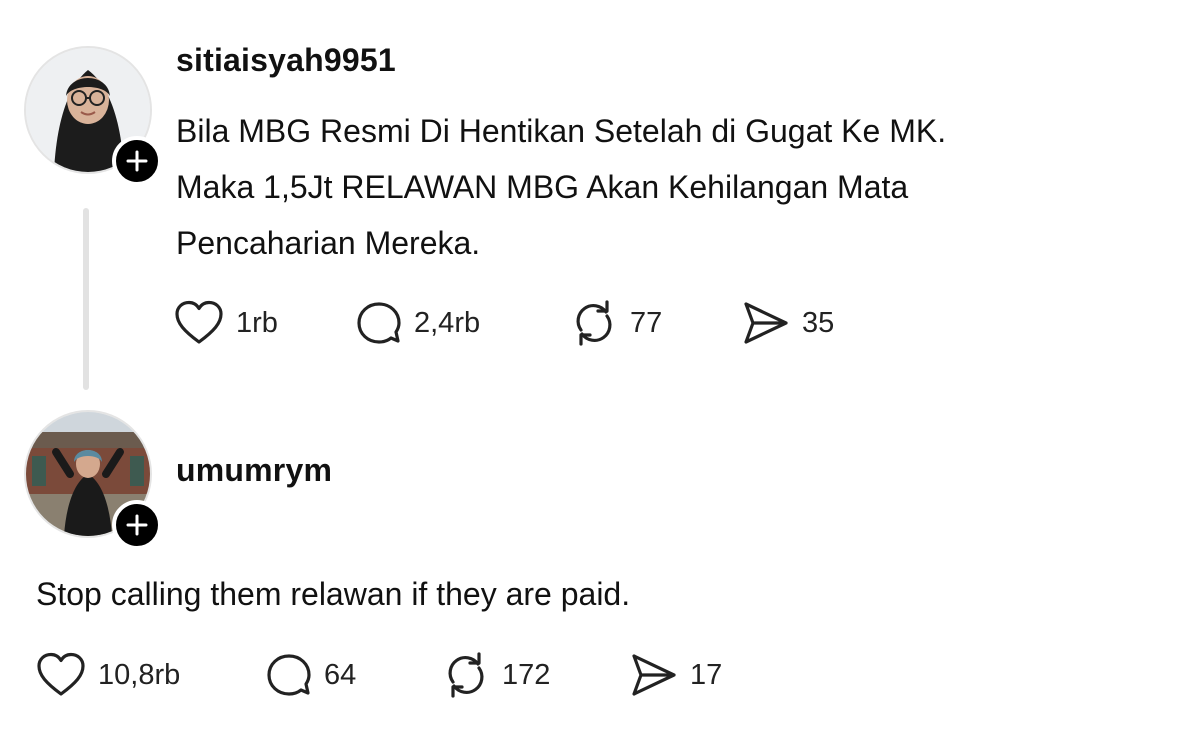 The width and height of the screenshot is (1200, 737). Describe the element at coordinates (86, 299) in the screenshot. I see `thread-line` at that location.